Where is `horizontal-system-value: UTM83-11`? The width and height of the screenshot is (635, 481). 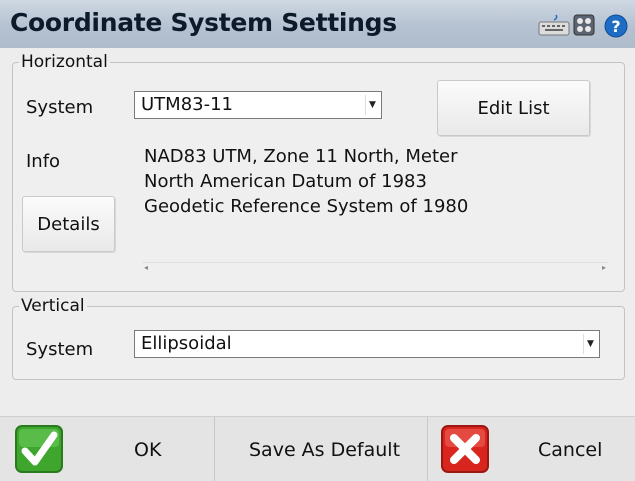
horizontal-system-value: UTM83-11 is located at coordinates (187, 104).